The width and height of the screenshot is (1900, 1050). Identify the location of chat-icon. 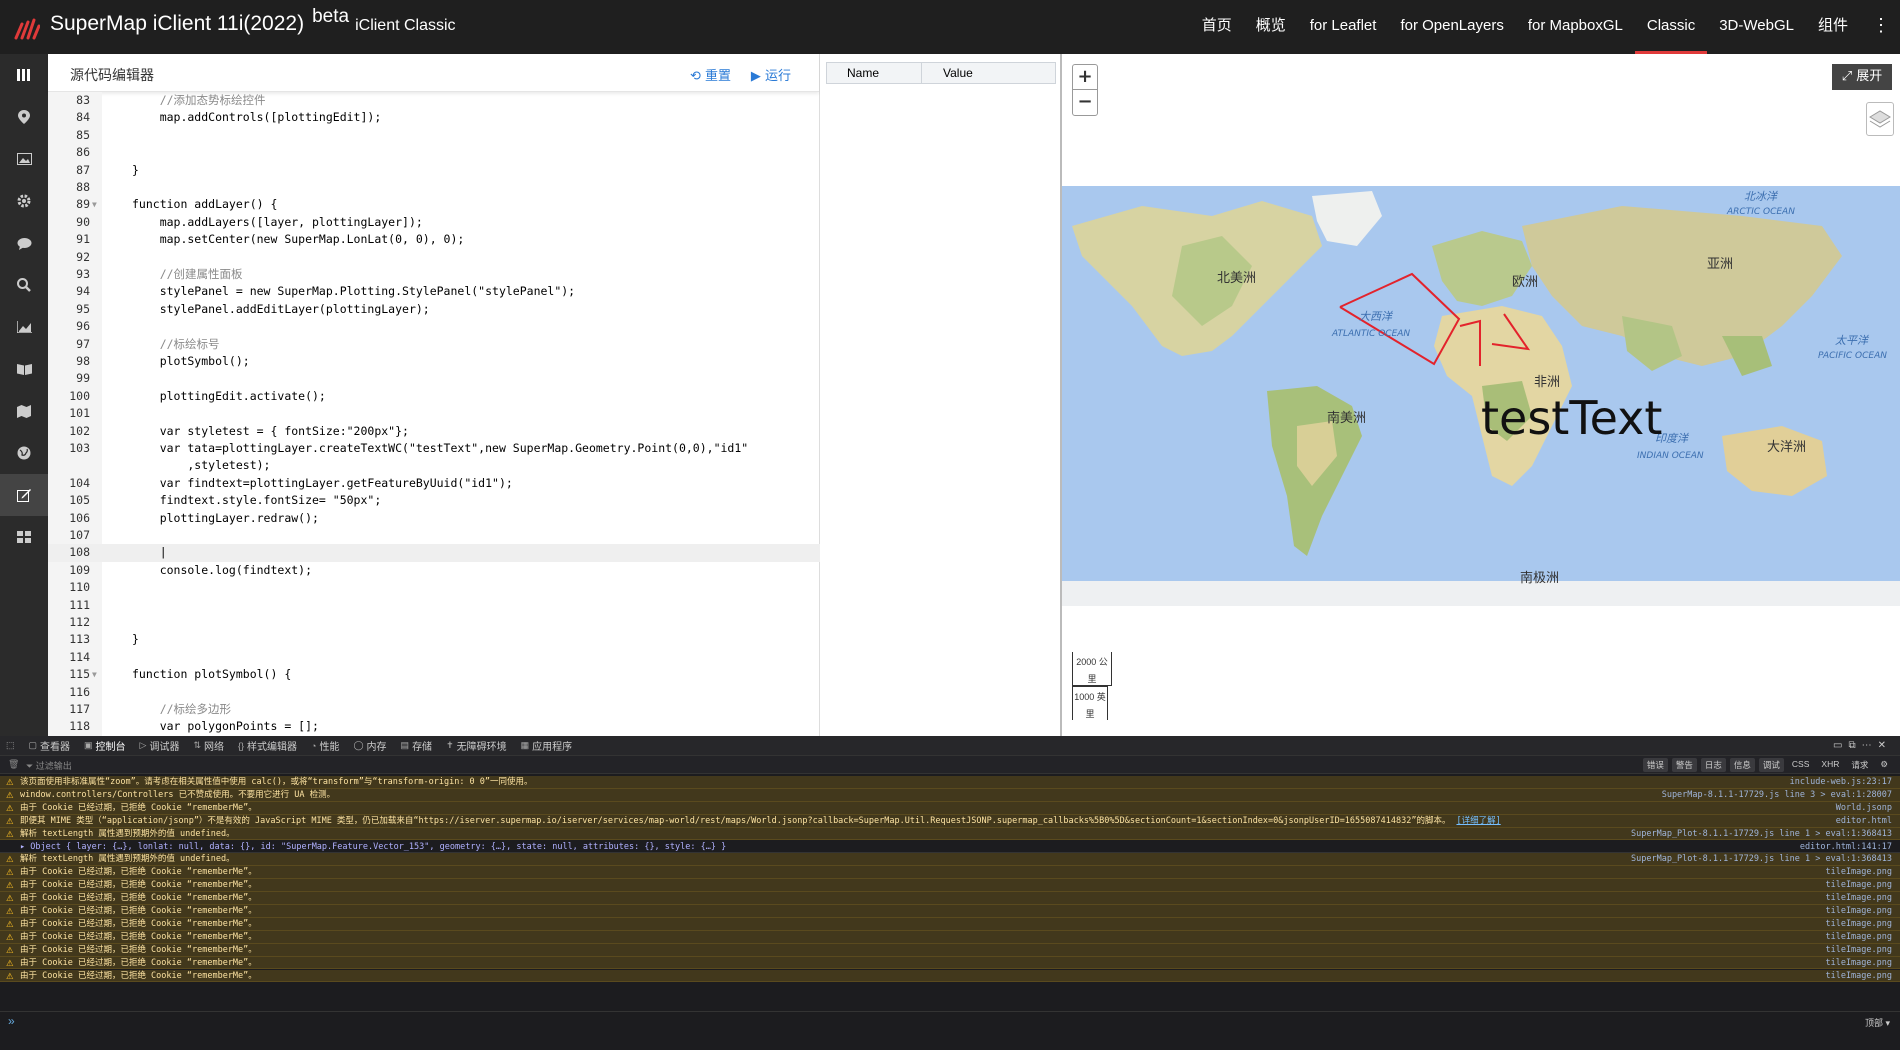
(24, 243).